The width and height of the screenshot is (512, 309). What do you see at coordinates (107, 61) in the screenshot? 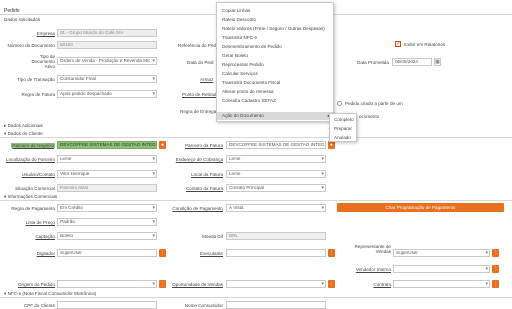
I see `tipo-documento-select: Ordem de Venda - Produção e Revenda Mic` at bounding box center [107, 61].